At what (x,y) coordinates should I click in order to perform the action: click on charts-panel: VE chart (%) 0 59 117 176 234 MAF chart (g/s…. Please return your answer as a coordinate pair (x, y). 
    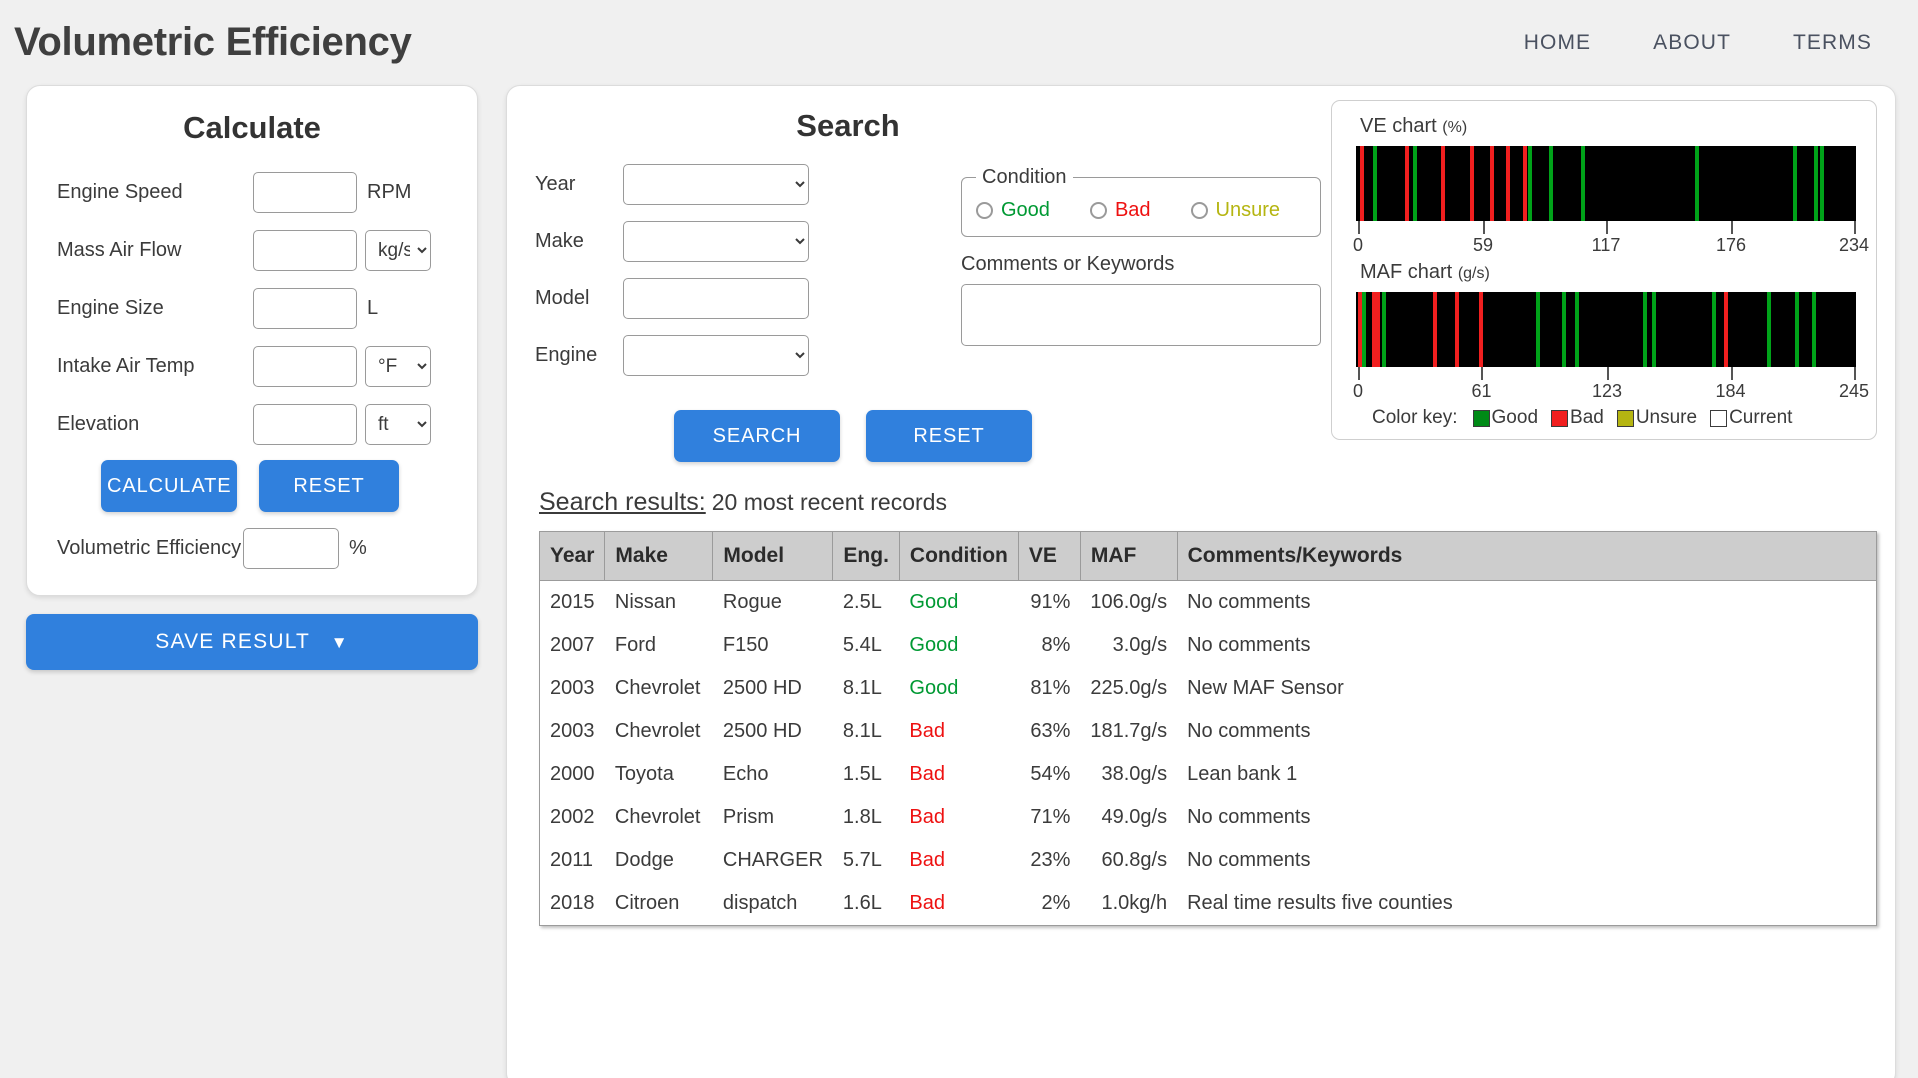
    Looking at the image, I should click on (1604, 270).